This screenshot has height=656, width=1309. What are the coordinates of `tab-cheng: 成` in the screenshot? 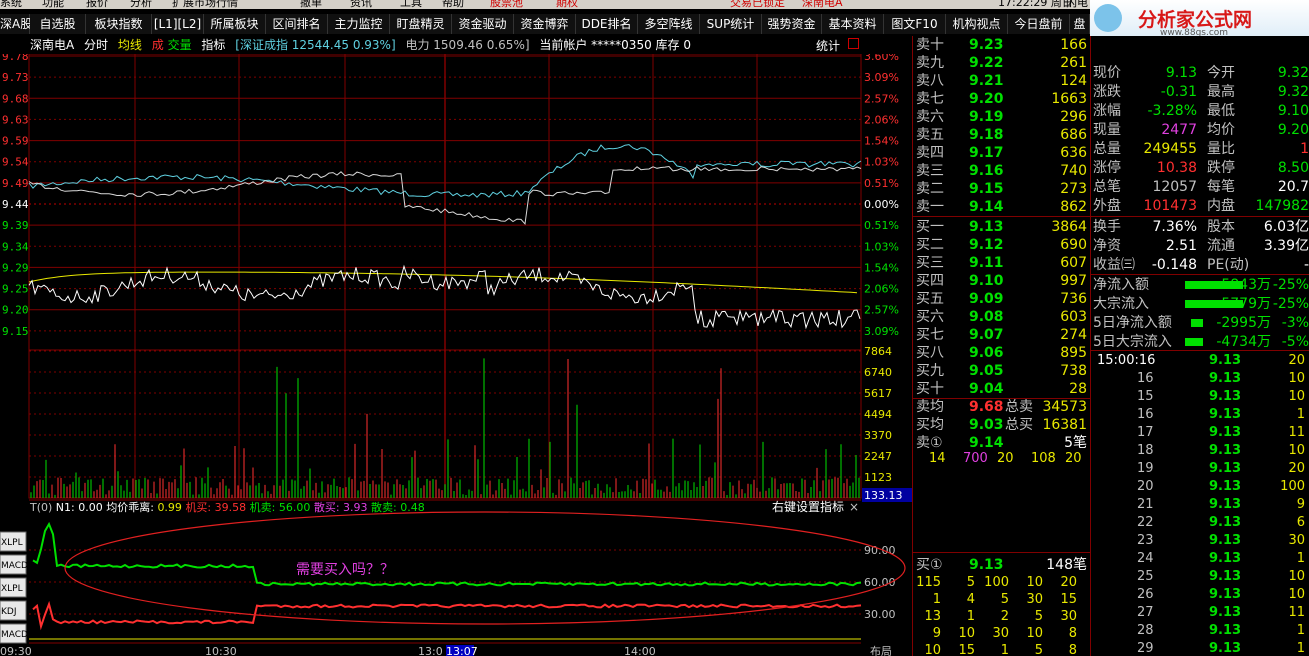 It's located at (158, 45).